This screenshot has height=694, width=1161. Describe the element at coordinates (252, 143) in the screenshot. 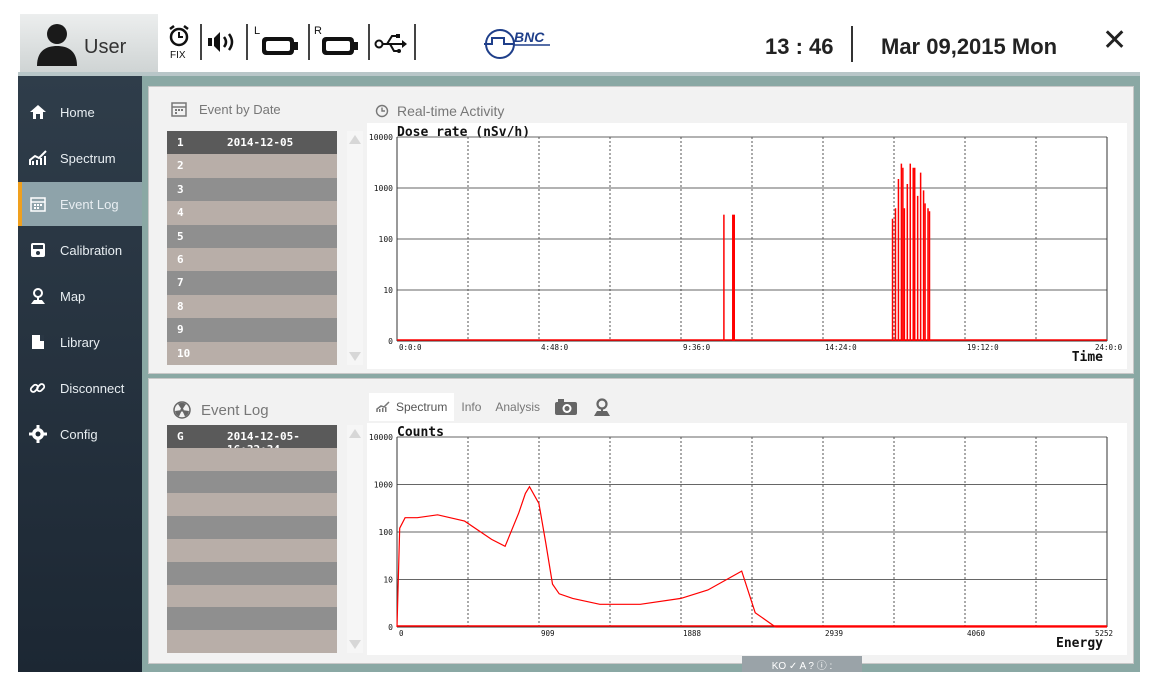

I see `list-item: 1 2014-12-05` at that location.